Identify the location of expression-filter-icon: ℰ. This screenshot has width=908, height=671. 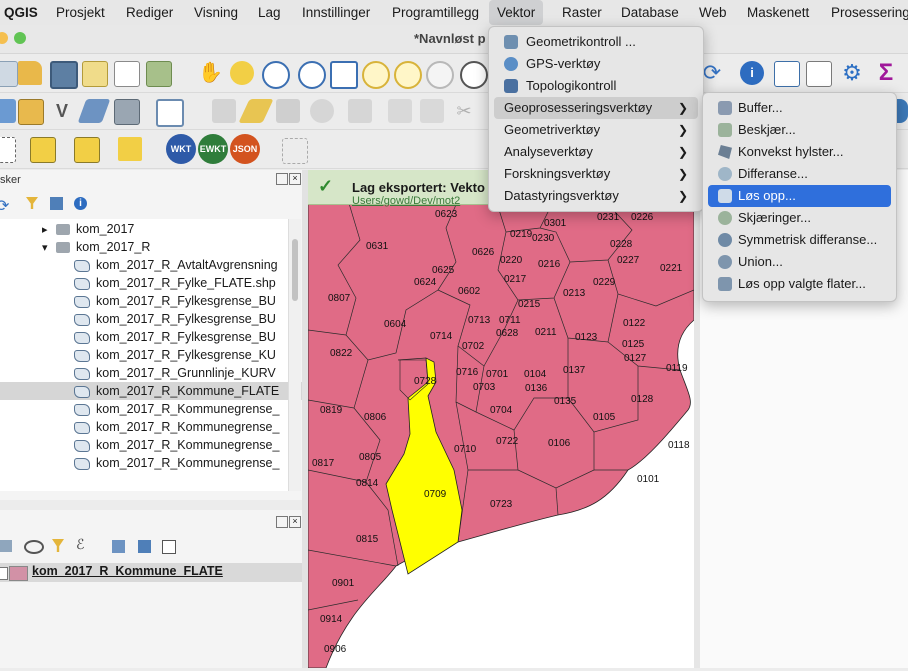
(80, 544).